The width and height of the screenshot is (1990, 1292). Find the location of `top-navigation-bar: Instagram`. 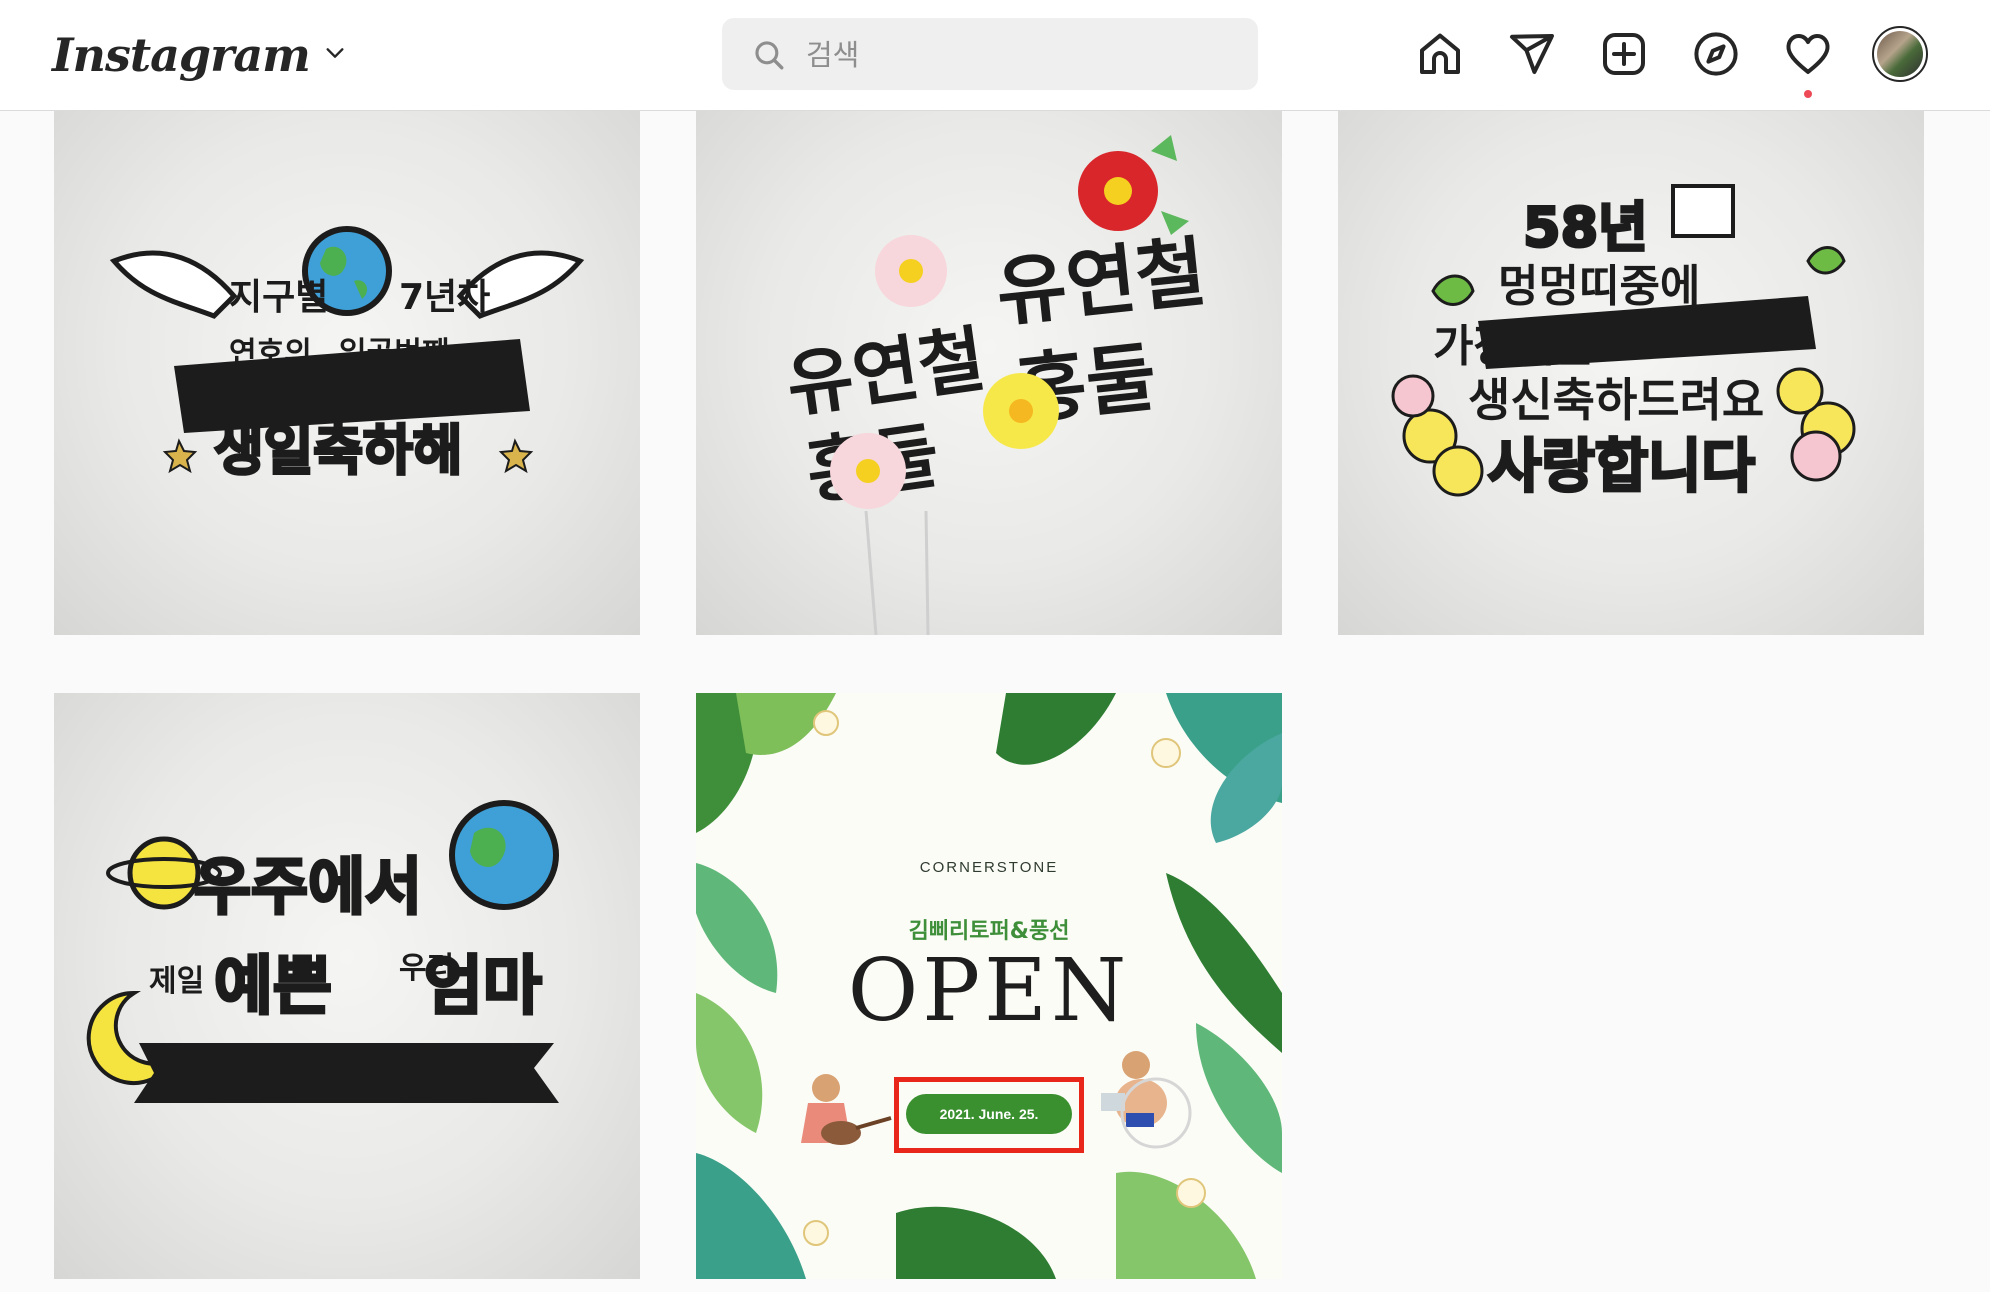

top-navigation-bar: Instagram is located at coordinates (995, 55).